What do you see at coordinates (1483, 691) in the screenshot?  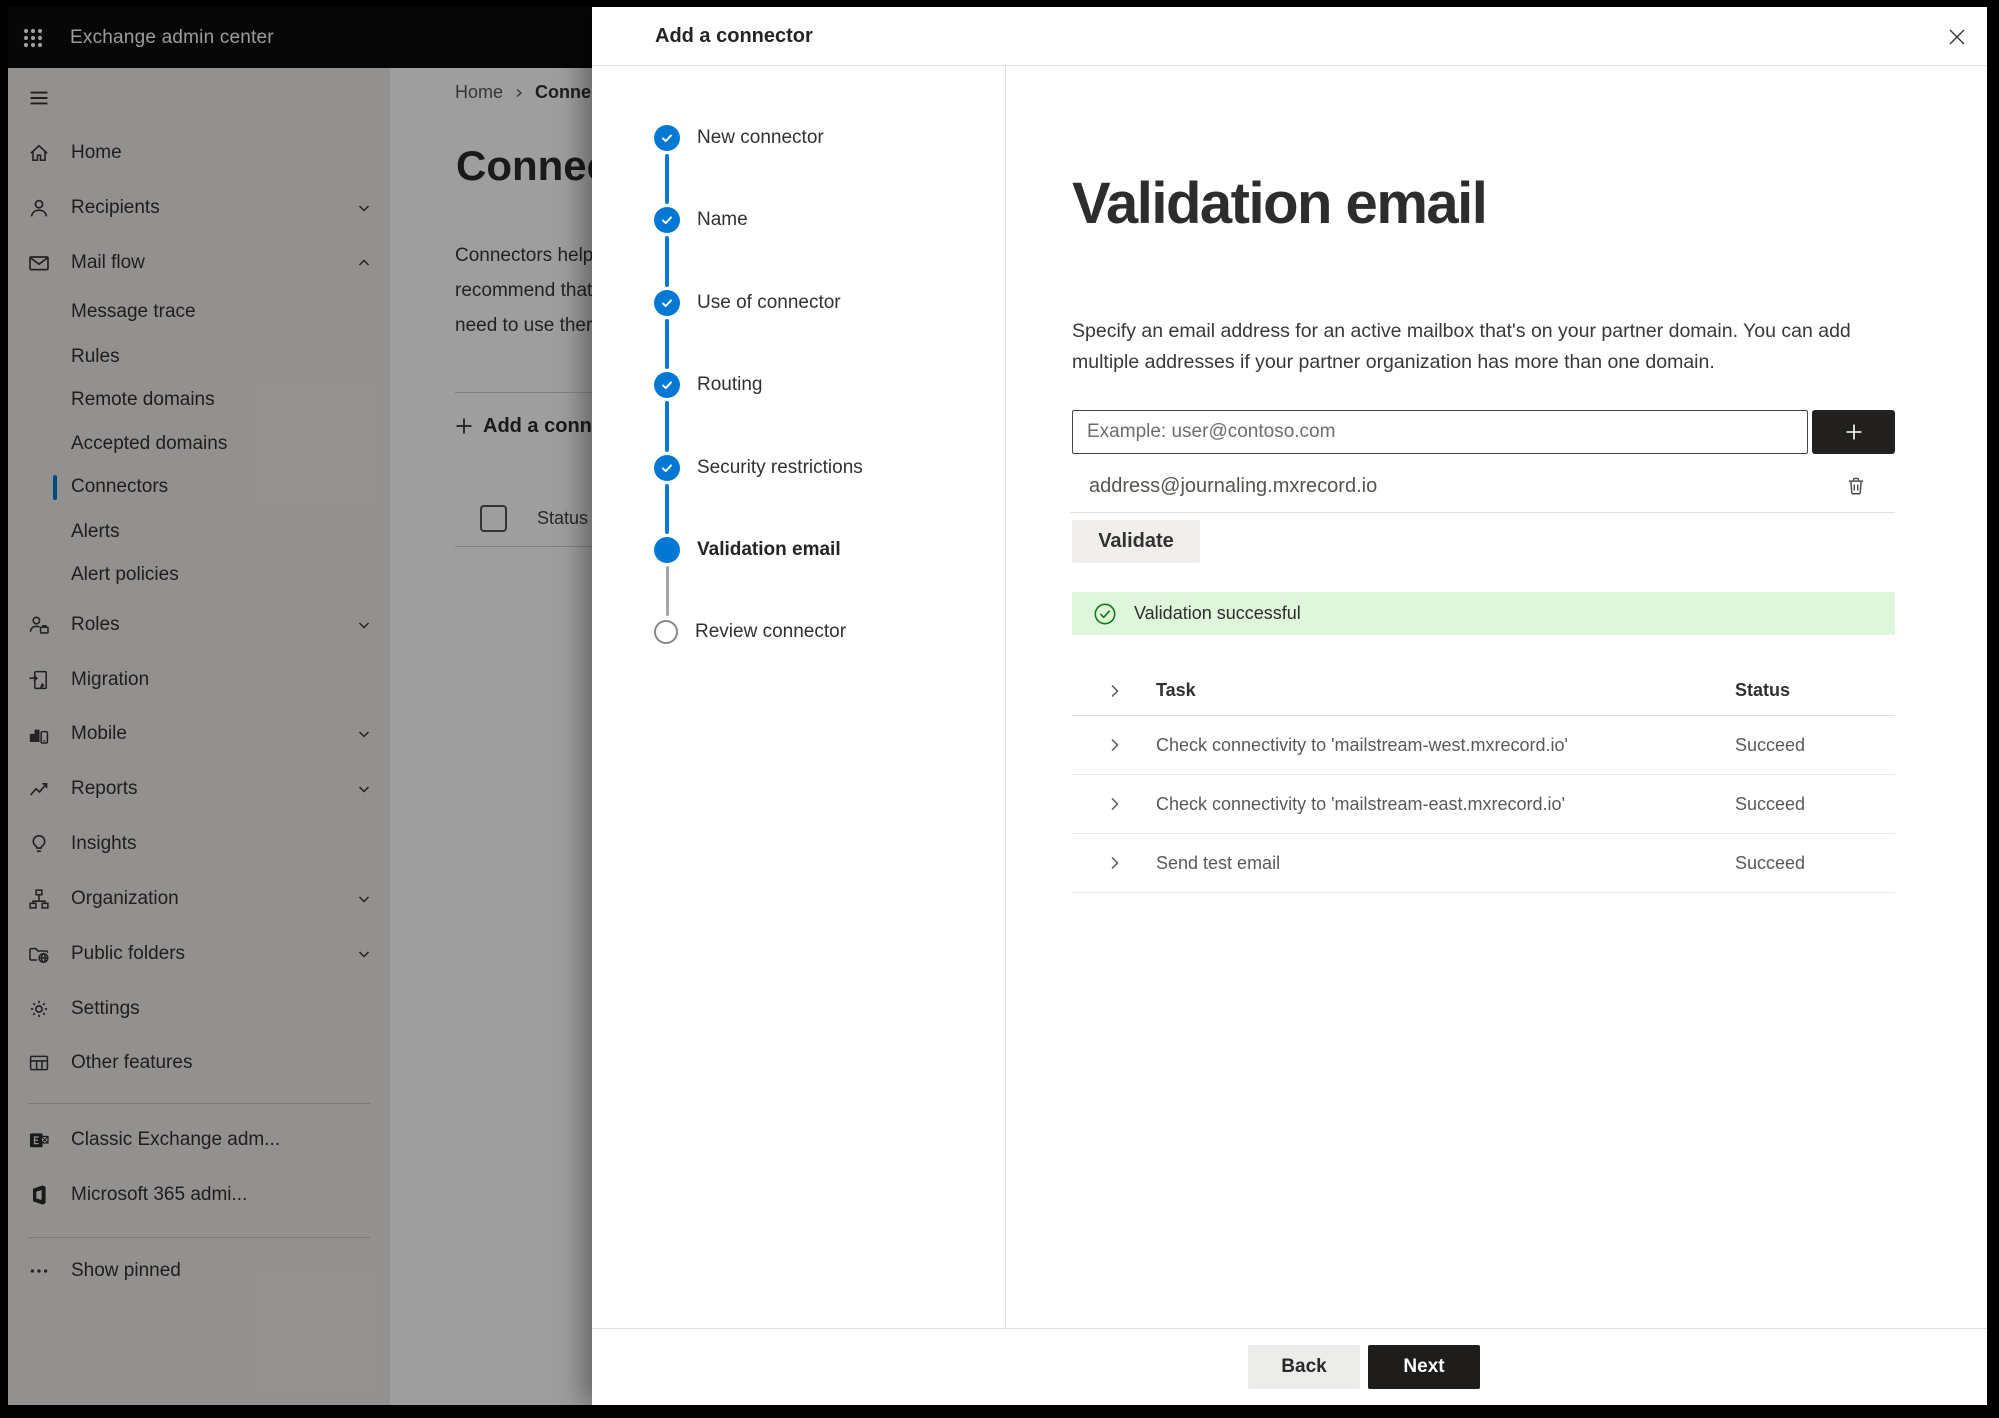 I see `table-header-row: Task Status` at bounding box center [1483, 691].